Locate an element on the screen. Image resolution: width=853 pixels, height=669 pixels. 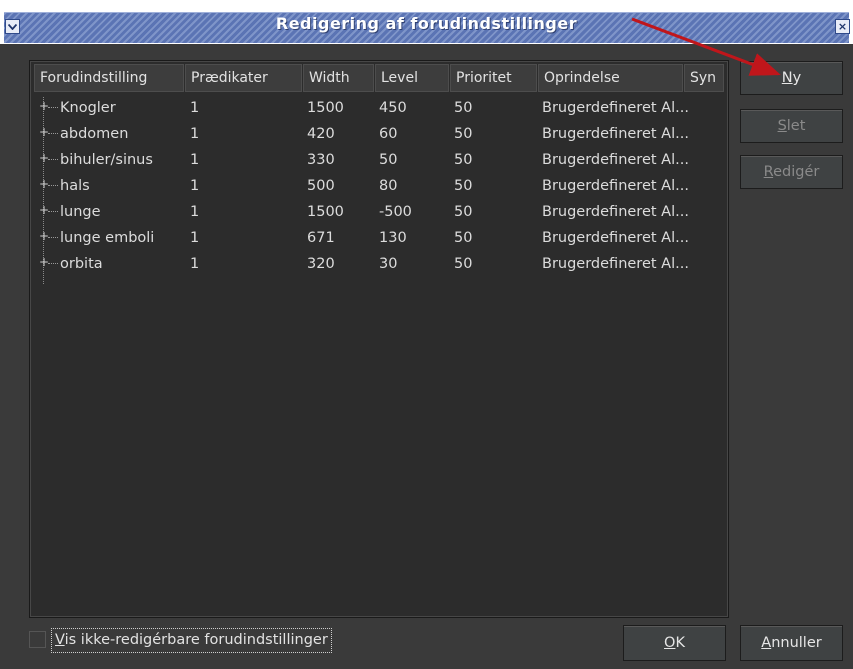
cell-width: 671 is located at coordinates (321, 238).